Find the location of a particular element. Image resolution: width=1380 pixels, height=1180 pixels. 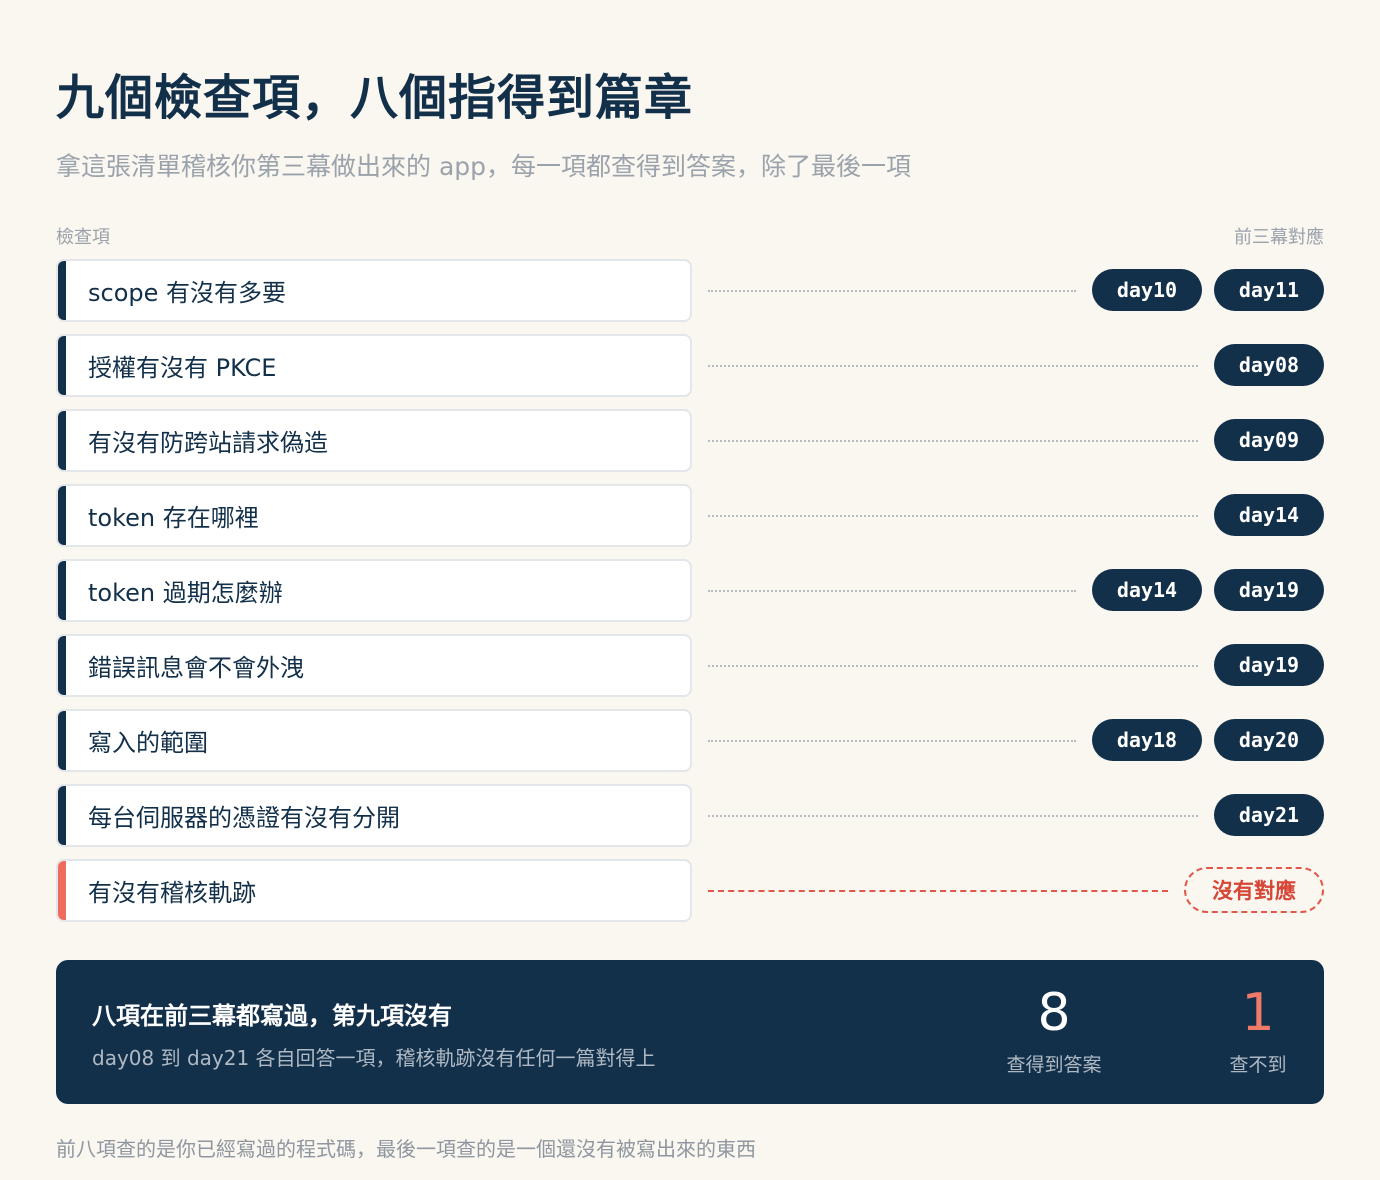

checklist-row: token 存在哪裡 day14 is located at coordinates (690, 515).